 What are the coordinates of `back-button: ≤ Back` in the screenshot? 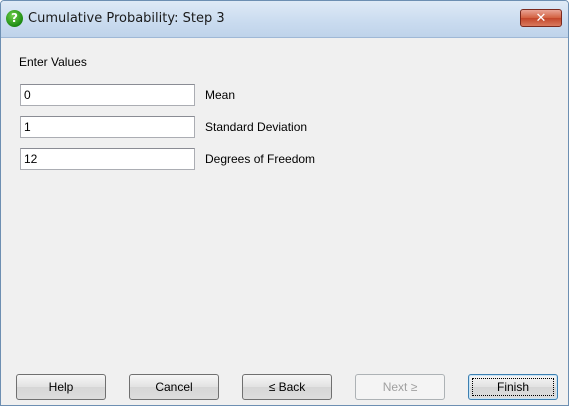 It's located at (287, 387).